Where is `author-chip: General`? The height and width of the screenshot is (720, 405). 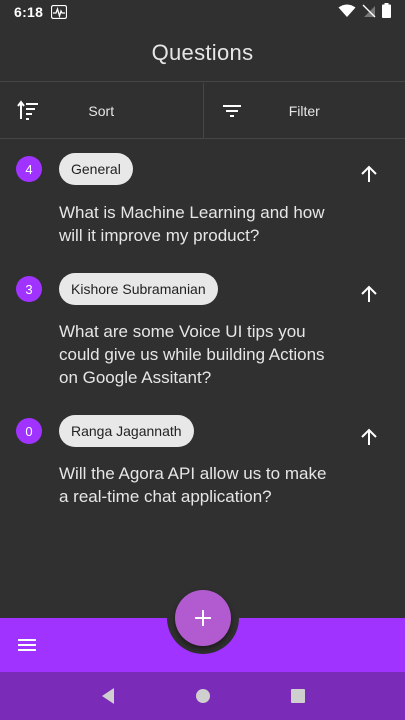
author-chip: General is located at coordinates (96, 169).